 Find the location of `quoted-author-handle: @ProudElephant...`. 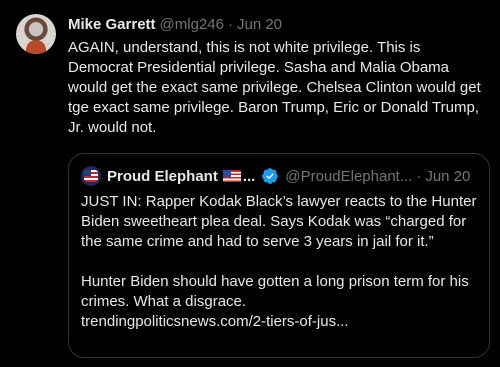

quoted-author-handle: @ProudElephant... is located at coordinates (349, 176).